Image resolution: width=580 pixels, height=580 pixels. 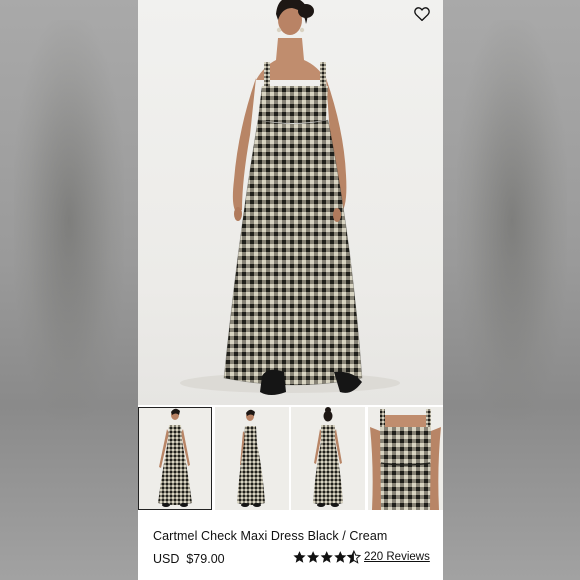 What do you see at coordinates (175, 458) in the screenshot?
I see `thumbnail-front` at bounding box center [175, 458].